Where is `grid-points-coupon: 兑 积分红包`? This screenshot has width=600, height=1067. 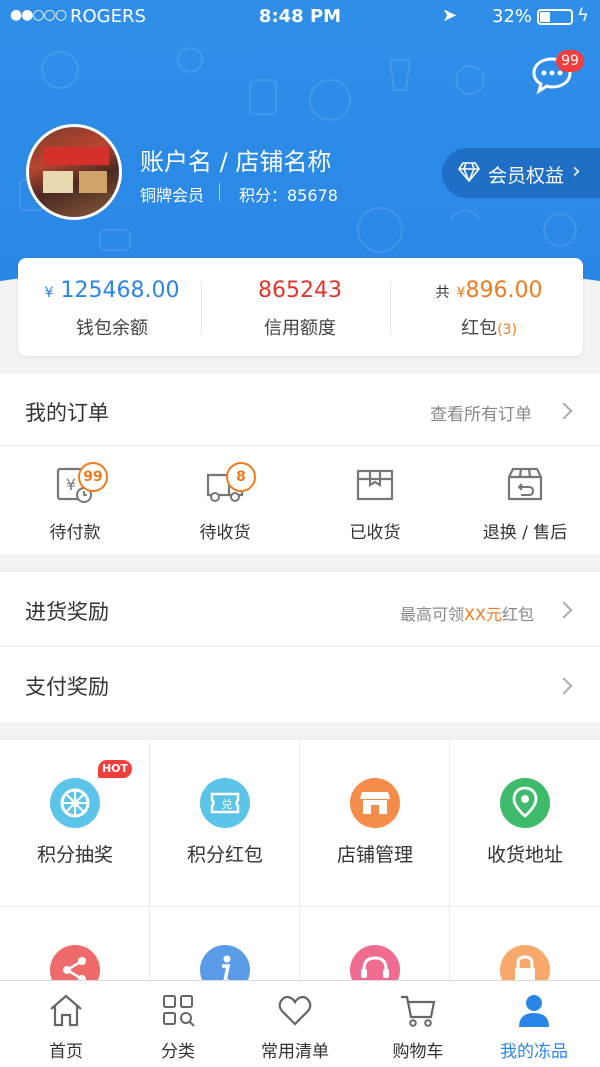
grid-points-coupon: 兑 积分红包 is located at coordinates (225, 823).